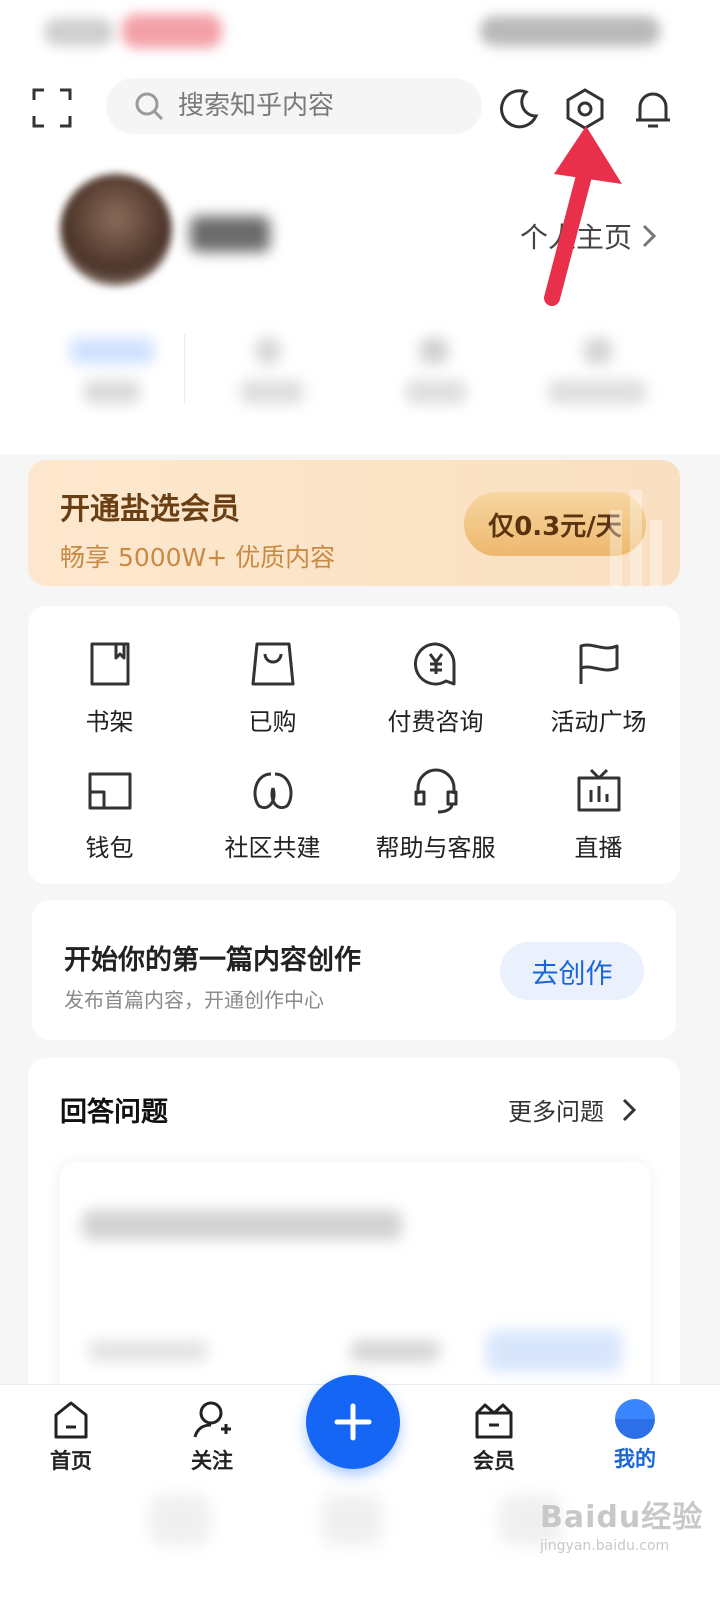 The width and height of the screenshot is (720, 1600). What do you see at coordinates (598, 695) in the screenshot?
I see `feature-activity-square: 活动广场` at bounding box center [598, 695].